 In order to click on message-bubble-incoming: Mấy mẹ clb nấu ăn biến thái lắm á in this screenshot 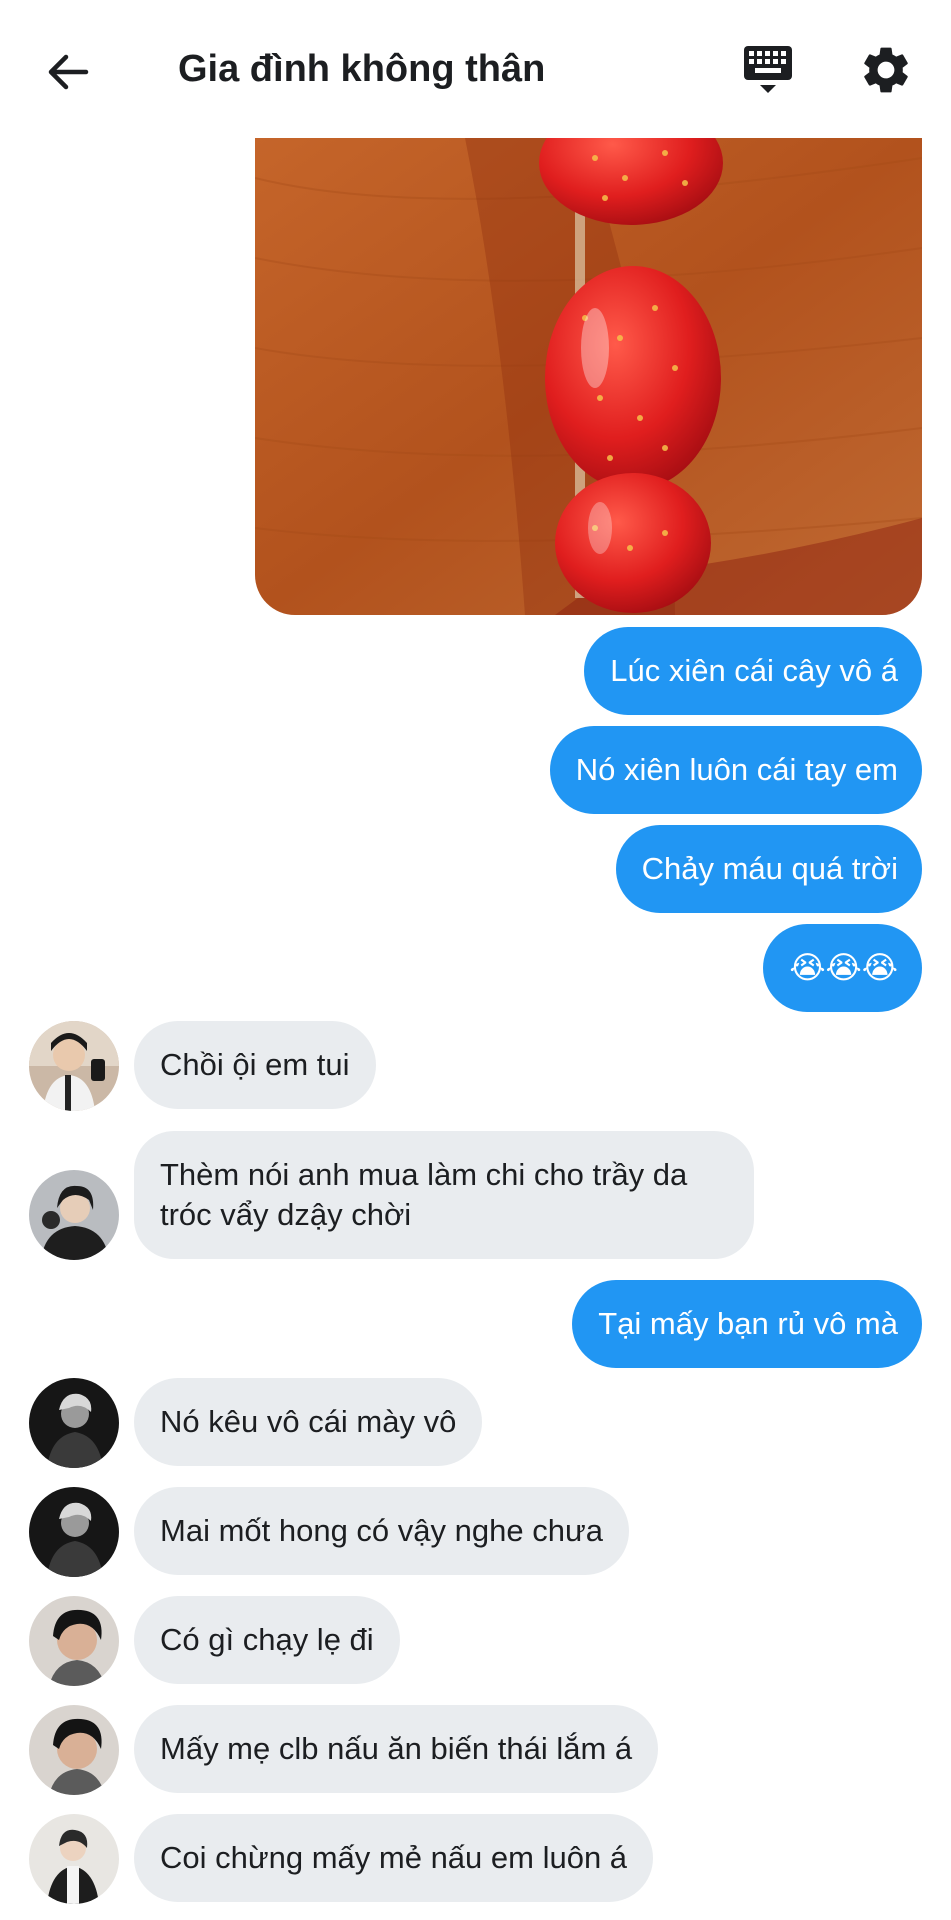, I will do `click(396, 1749)`.